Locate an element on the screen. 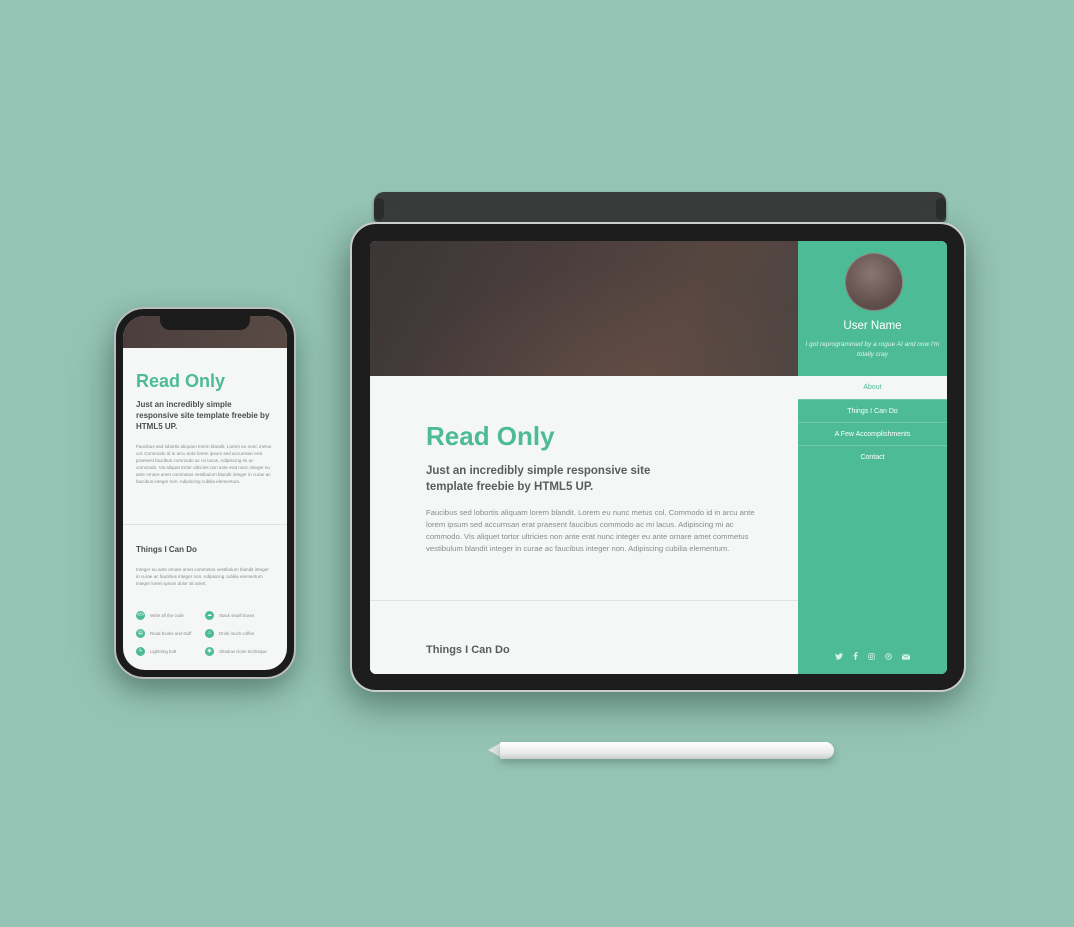 This screenshot has width=1074, height=927. phone-section-heading-things: Things I Can Do is located at coordinates (166, 549).